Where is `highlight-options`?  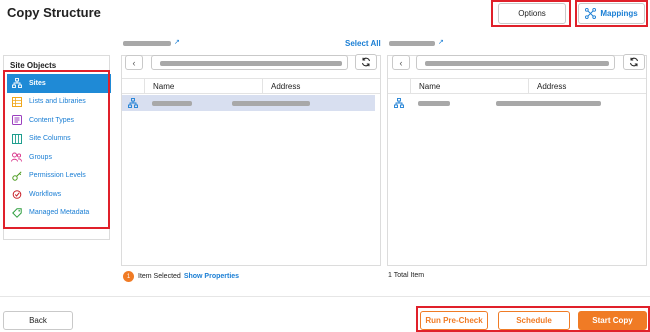
highlight-options is located at coordinates (531, 13).